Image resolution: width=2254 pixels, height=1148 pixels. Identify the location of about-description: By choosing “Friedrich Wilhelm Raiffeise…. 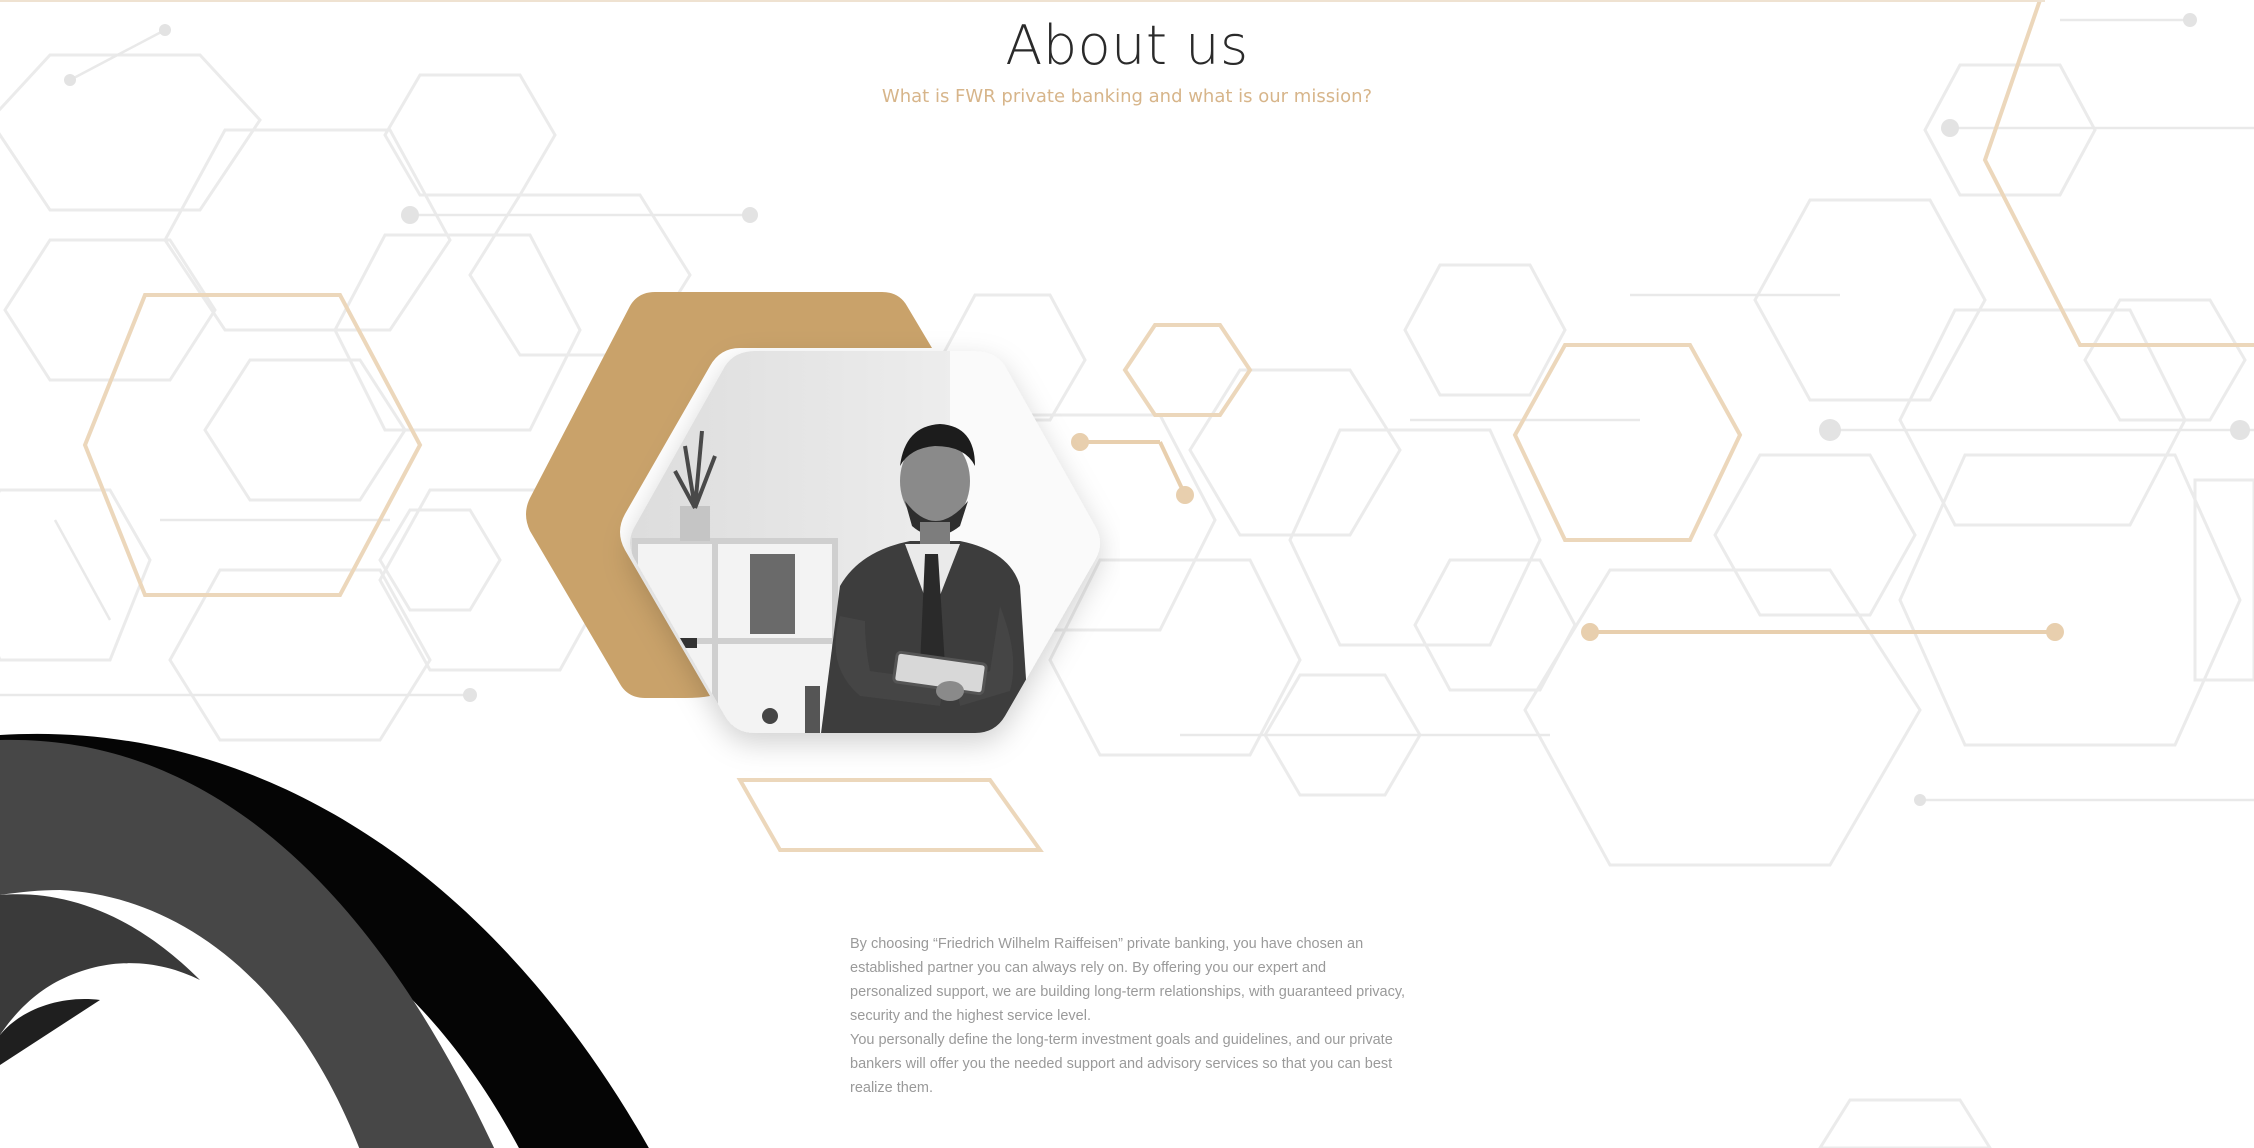
(1130, 1016).